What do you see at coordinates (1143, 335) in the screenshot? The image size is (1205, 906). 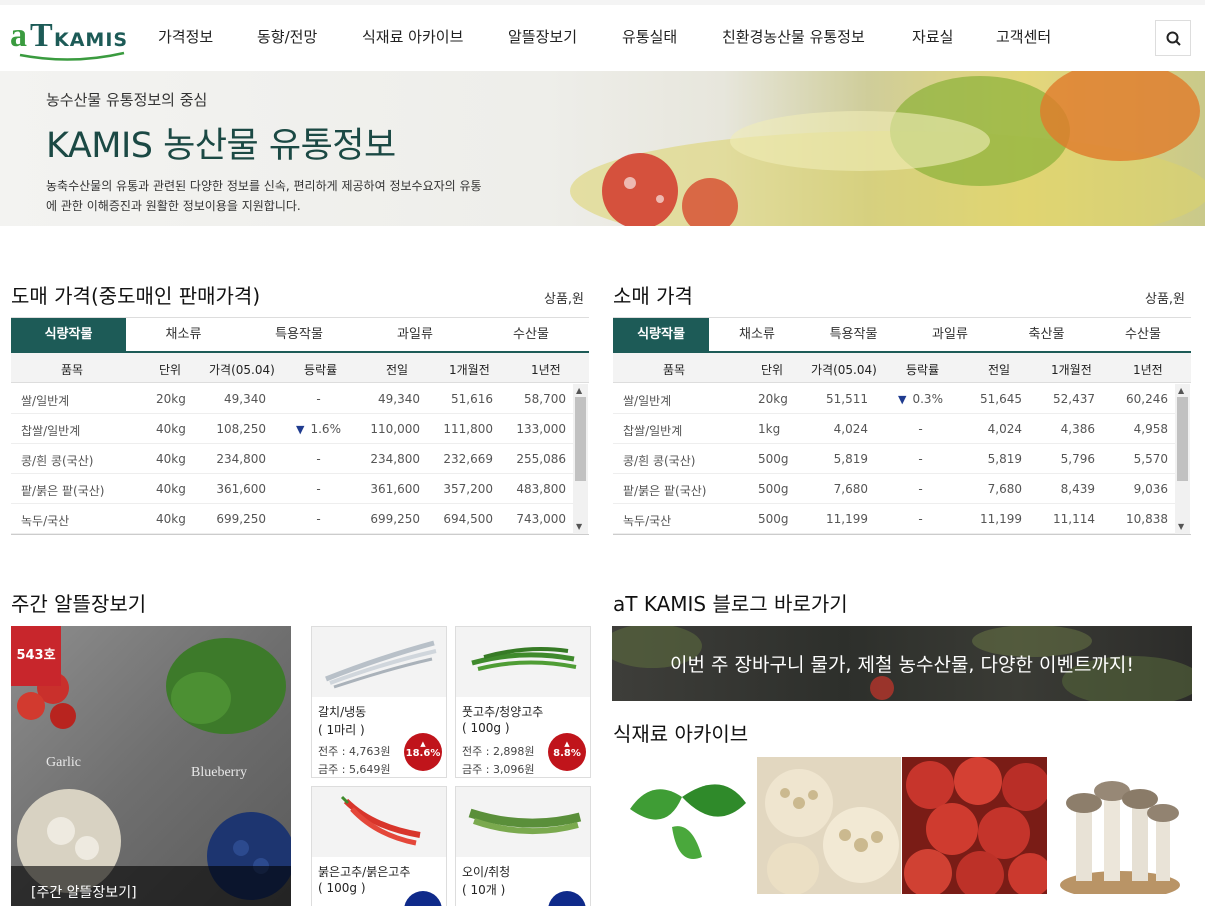 I see `retail-tab-seafood: 수산물` at bounding box center [1143, 335].